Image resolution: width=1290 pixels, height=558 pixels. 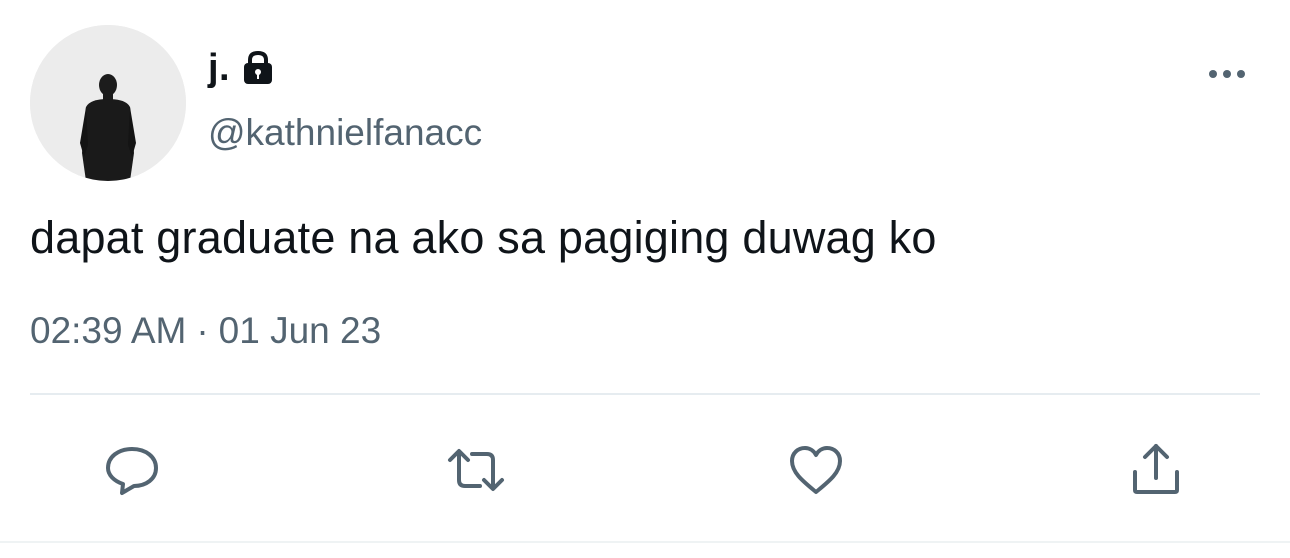 I want to click on tweet-time: 02:39 AM, so click(x=108, y=330).